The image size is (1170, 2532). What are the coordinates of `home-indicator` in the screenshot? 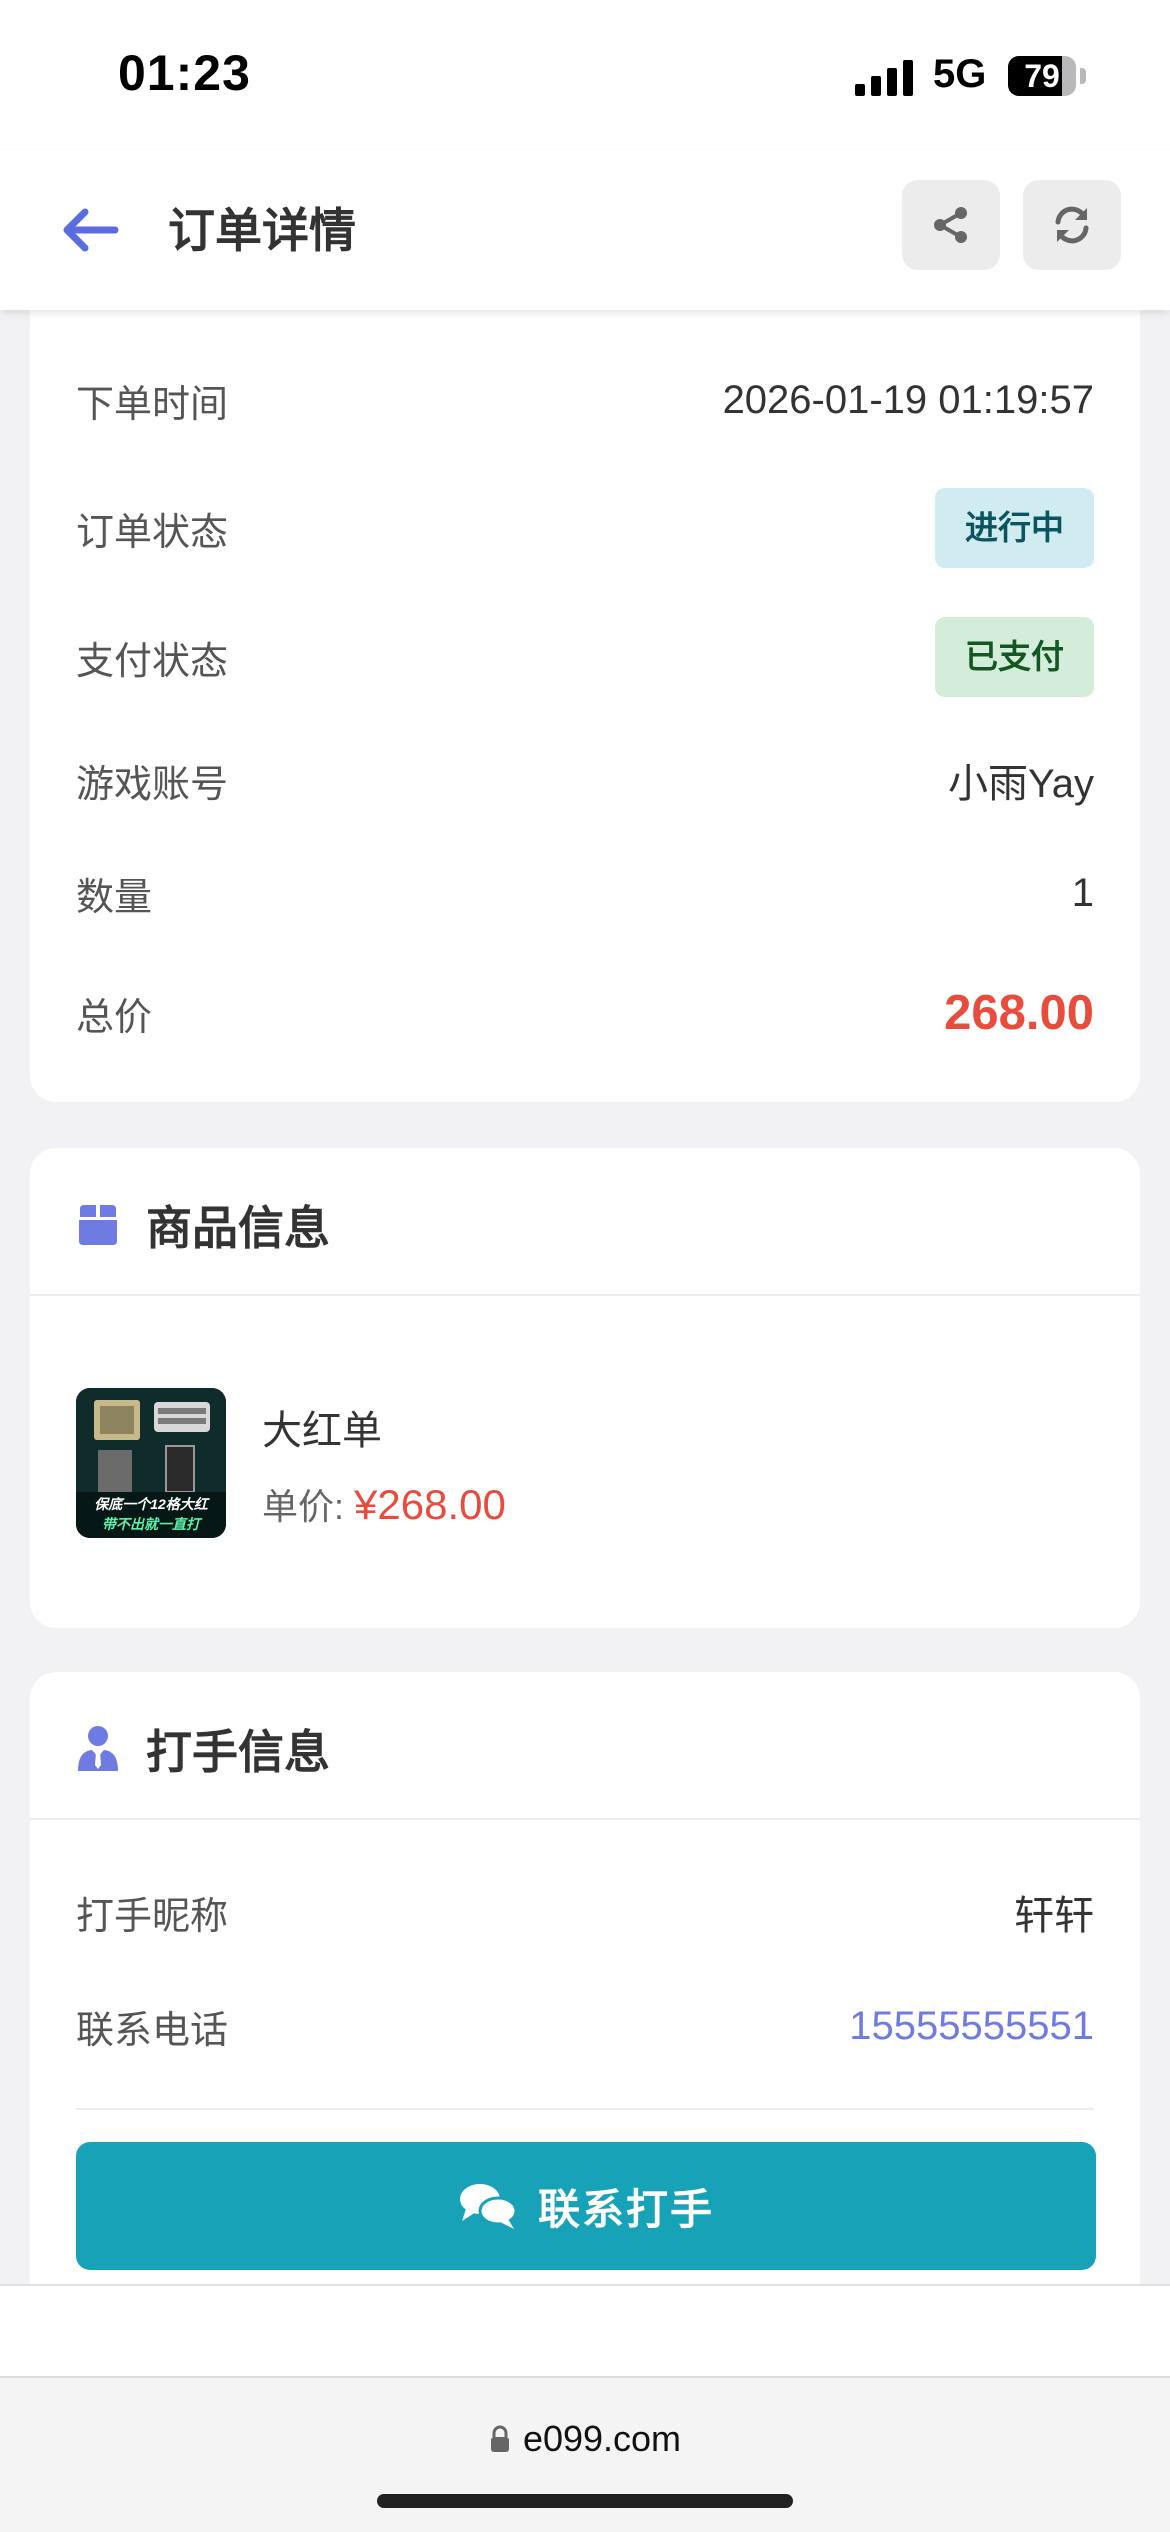 It's located at (585, 2501).